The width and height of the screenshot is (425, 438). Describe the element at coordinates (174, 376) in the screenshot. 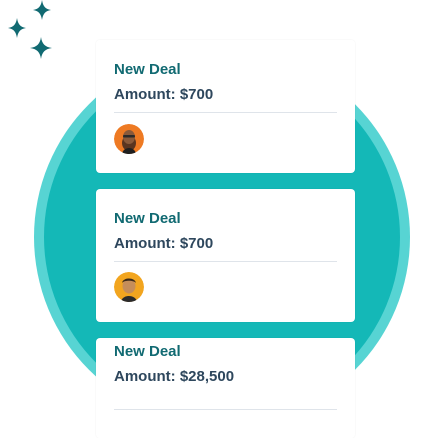

I see `deal-amount: Amount: $28,500` at that location.